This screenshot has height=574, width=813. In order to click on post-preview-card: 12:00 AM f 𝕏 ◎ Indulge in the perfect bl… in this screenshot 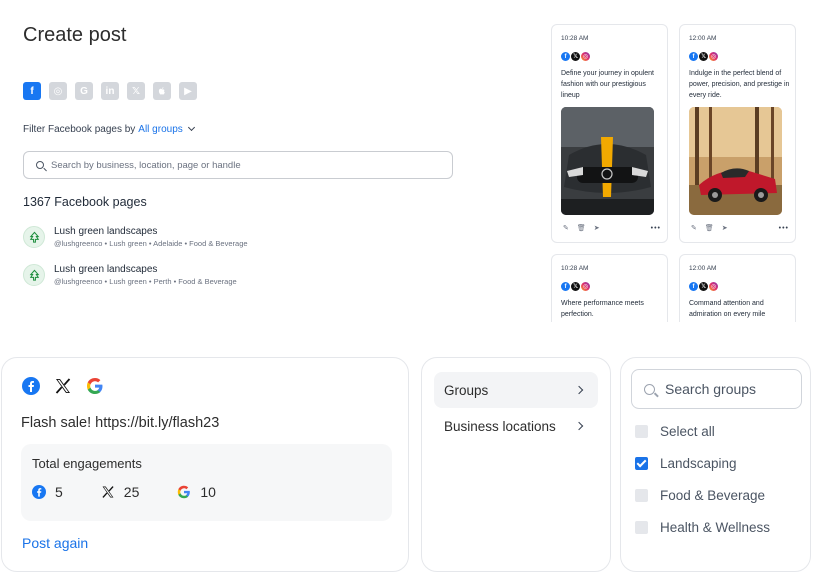, I will do `click(737, 133)`.